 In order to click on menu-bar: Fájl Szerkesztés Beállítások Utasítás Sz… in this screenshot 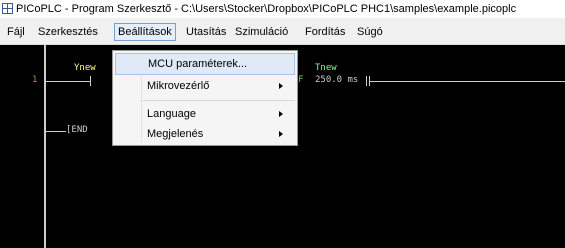, I will do `click(282, 31)`.